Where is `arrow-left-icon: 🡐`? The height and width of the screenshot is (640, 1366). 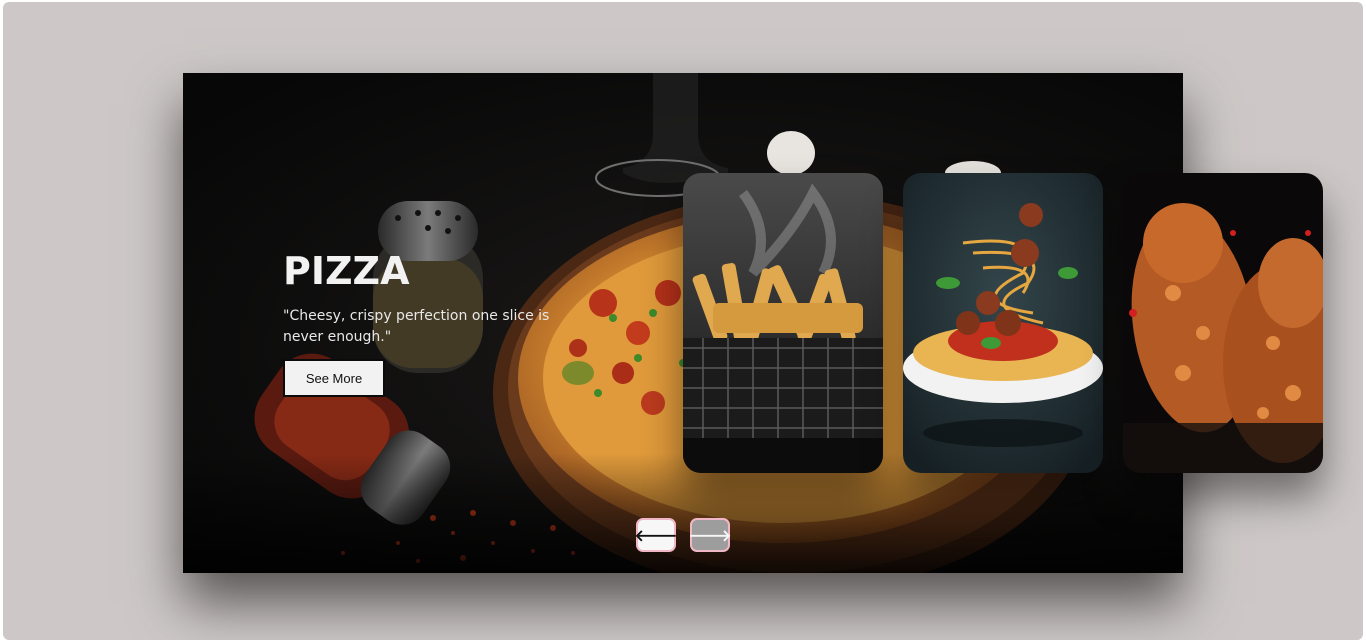 arrow-left-icon: 🡐 is located at coordinates (656, 535).